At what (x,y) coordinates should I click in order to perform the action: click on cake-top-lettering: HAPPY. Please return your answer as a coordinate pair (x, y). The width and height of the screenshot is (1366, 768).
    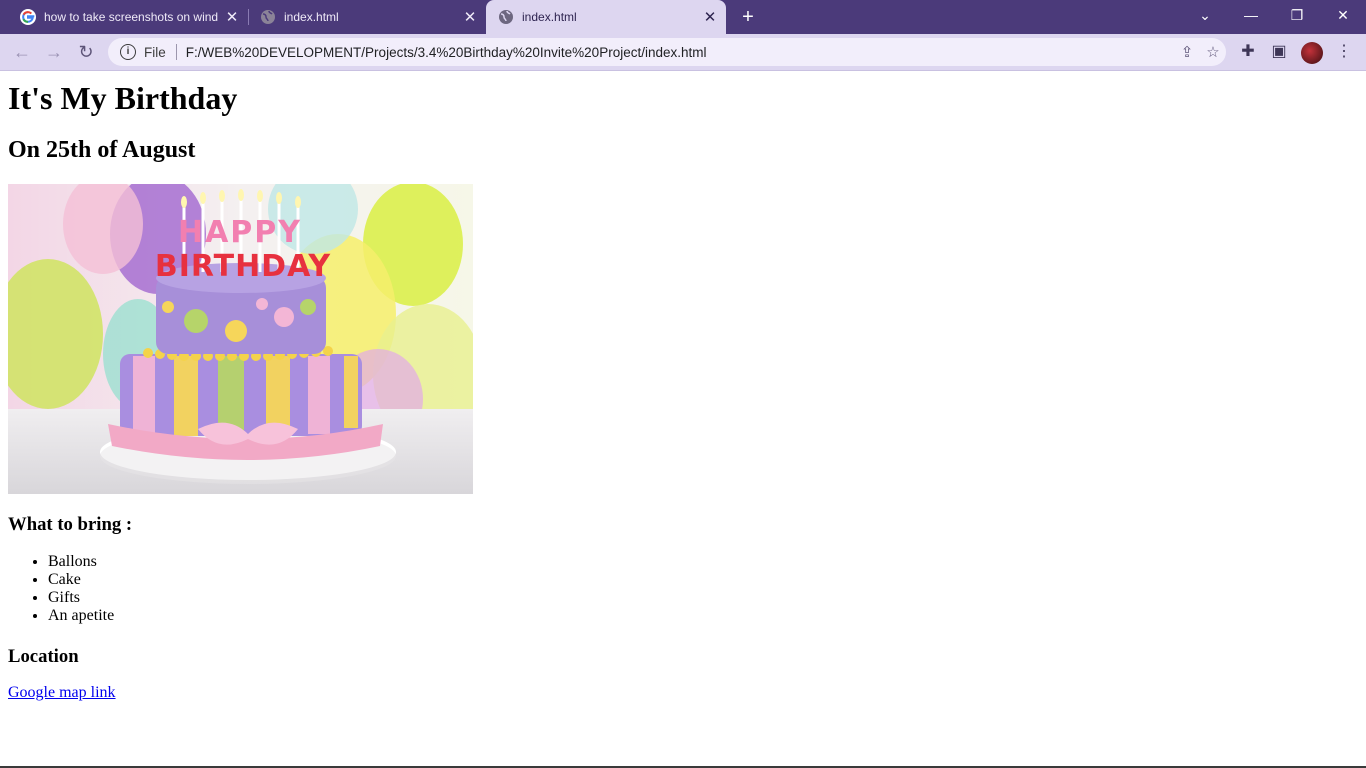
    Looking at the image, I should click on (240, 232).